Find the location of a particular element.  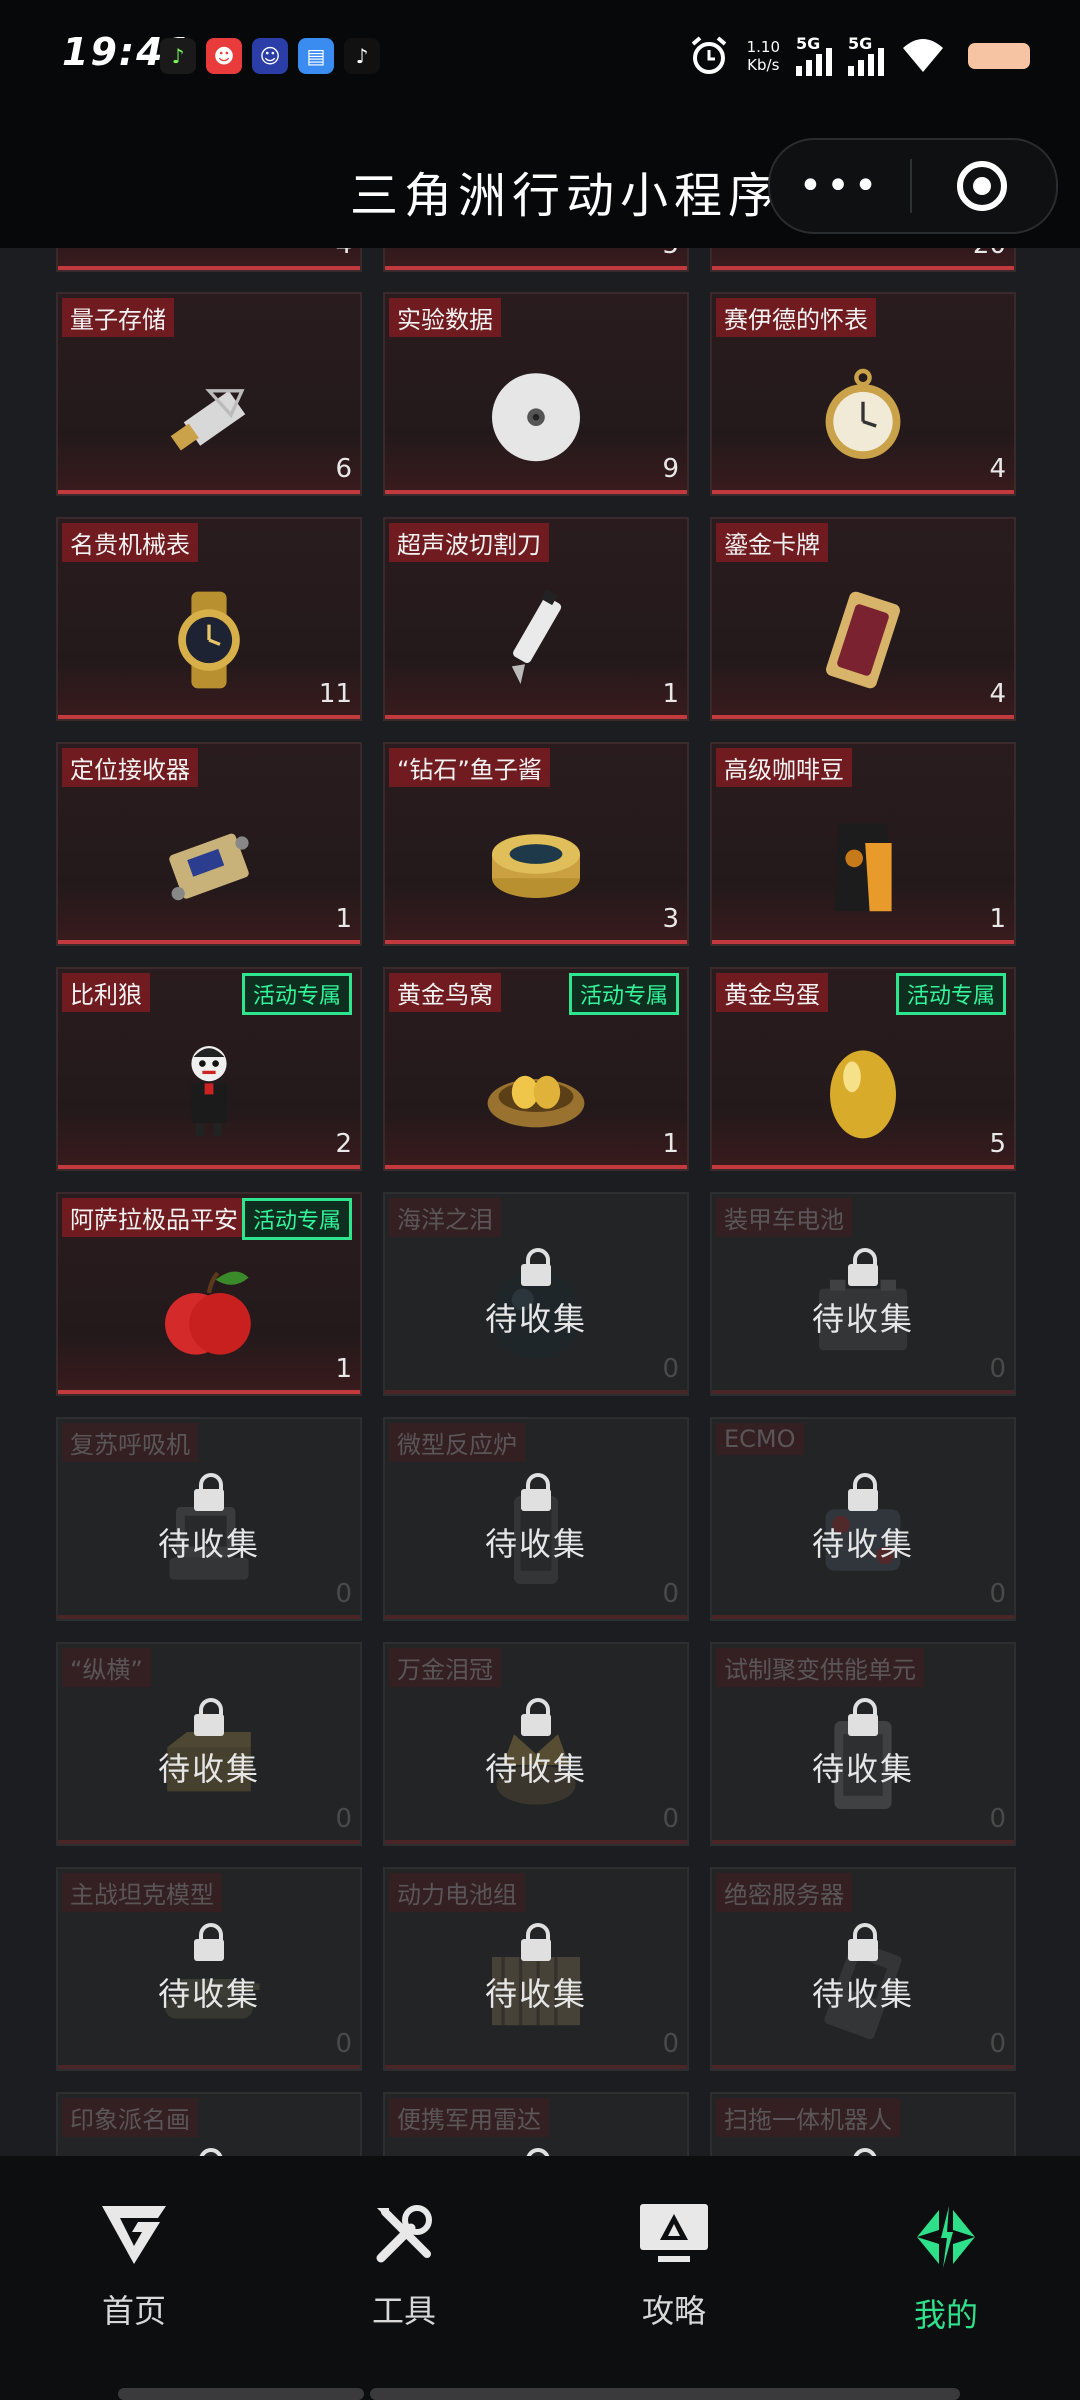

item-count: 2 is located at coordinates (343, 1144).